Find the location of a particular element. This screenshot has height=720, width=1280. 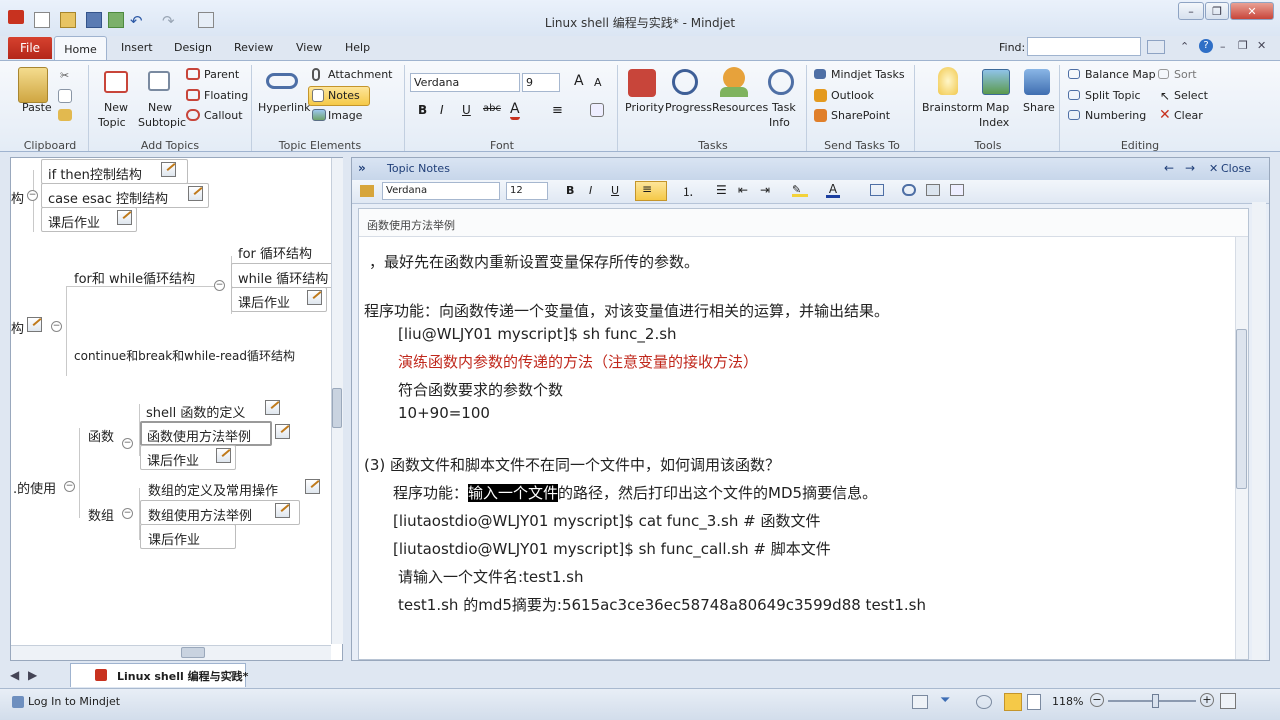

node-continue-break: continue和break和while-read循环结构 is located at coordinates (184, 355).